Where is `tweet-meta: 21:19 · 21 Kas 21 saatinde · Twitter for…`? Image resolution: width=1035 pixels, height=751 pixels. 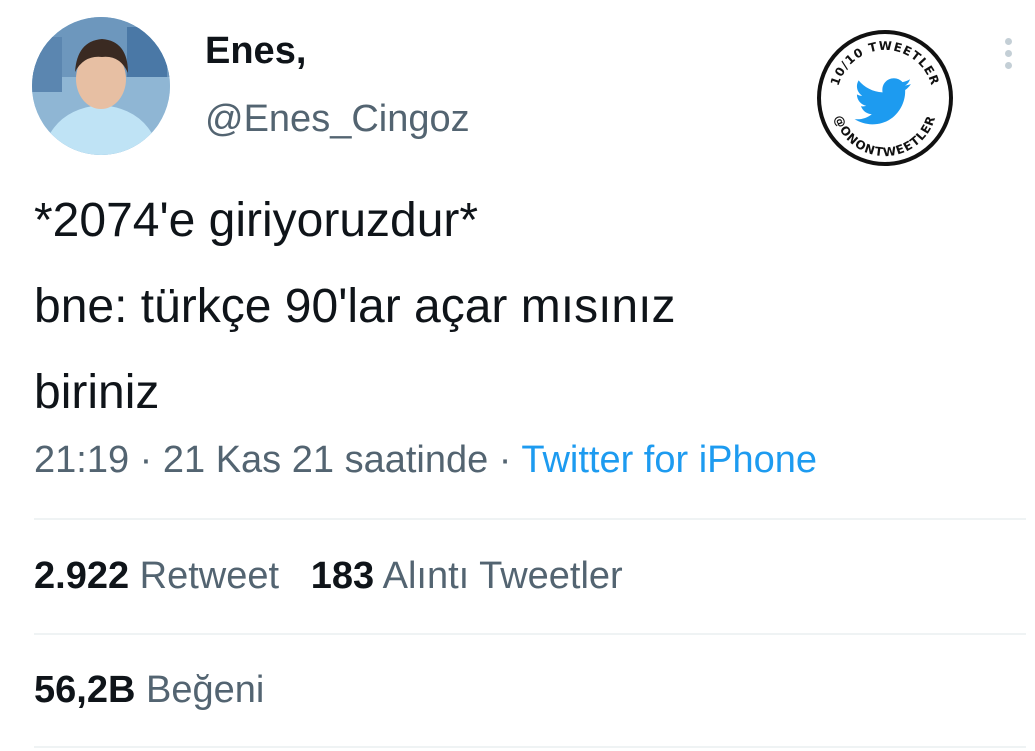
tweet-meta: 21:19 · 21 Kas 21 saatinde · Twitter for… is located at coordinates (425, 460).